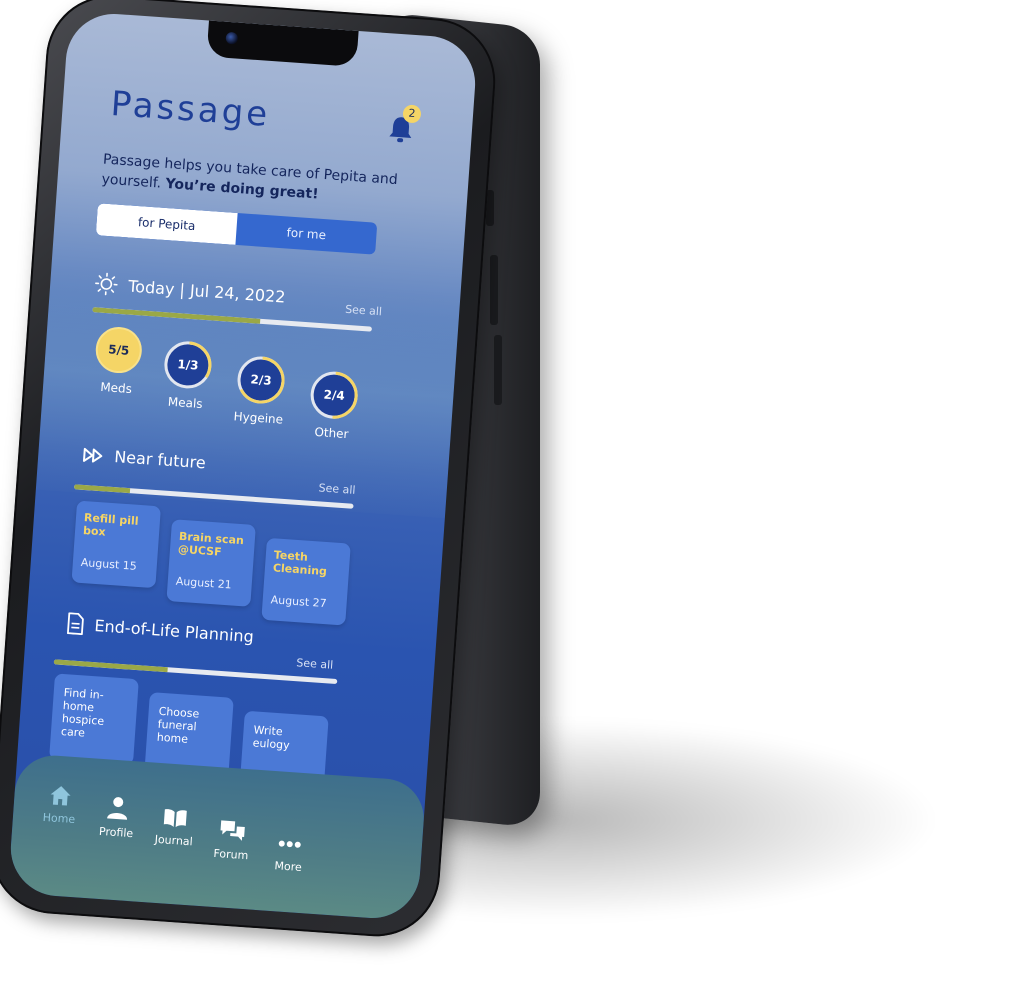  What do you see at coordinates (498, 370) in the screenshot?
I see `volume-down-button` at bounding box center [498, 370].